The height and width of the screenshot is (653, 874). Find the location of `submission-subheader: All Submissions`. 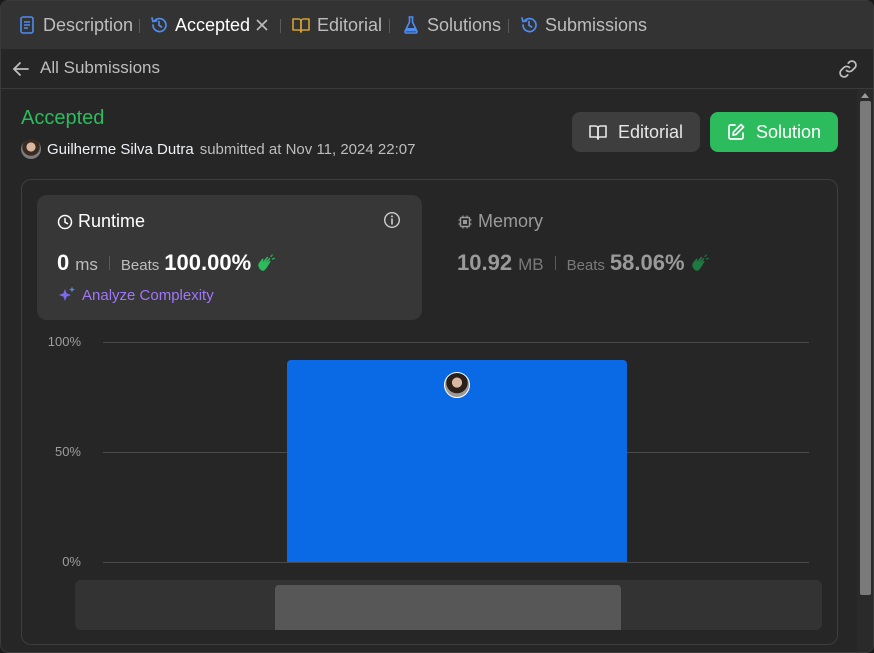

submission-subheader: All Submissions is located at coordinates (437, 69).